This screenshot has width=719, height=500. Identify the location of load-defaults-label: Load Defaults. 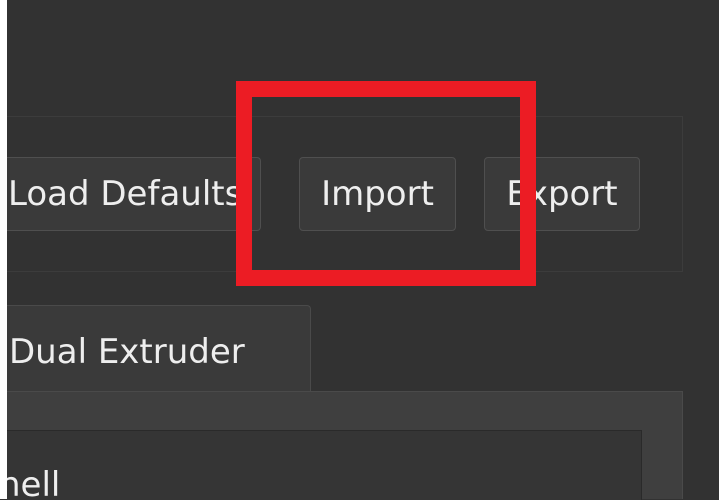
(125, 194).